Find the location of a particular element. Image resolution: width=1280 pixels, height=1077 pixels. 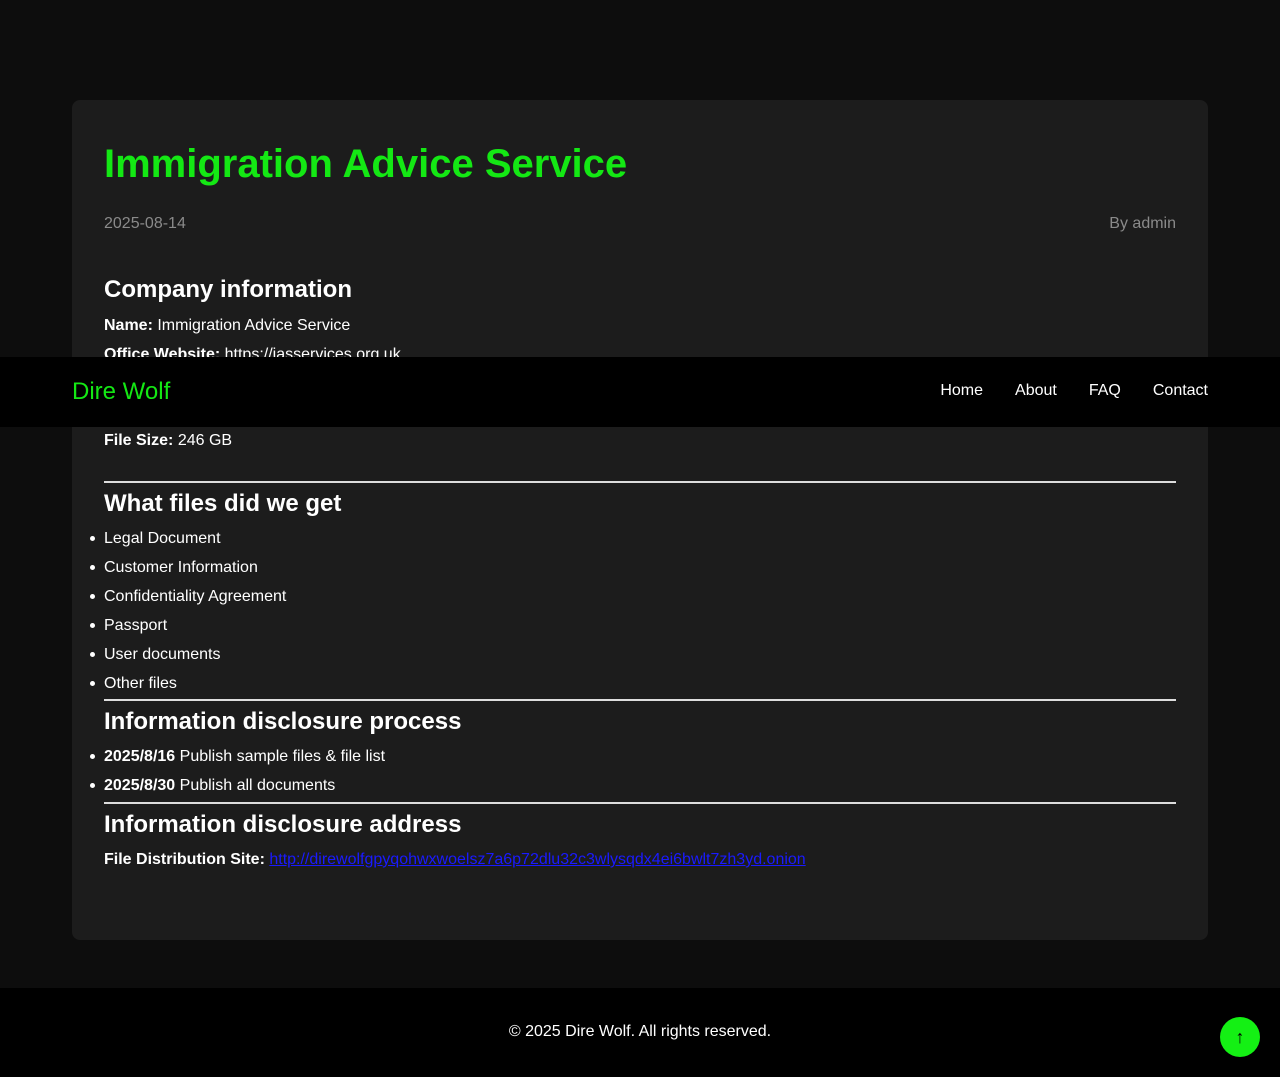

process-text: Publish sample files & file list is located at coordinates (282, 756).